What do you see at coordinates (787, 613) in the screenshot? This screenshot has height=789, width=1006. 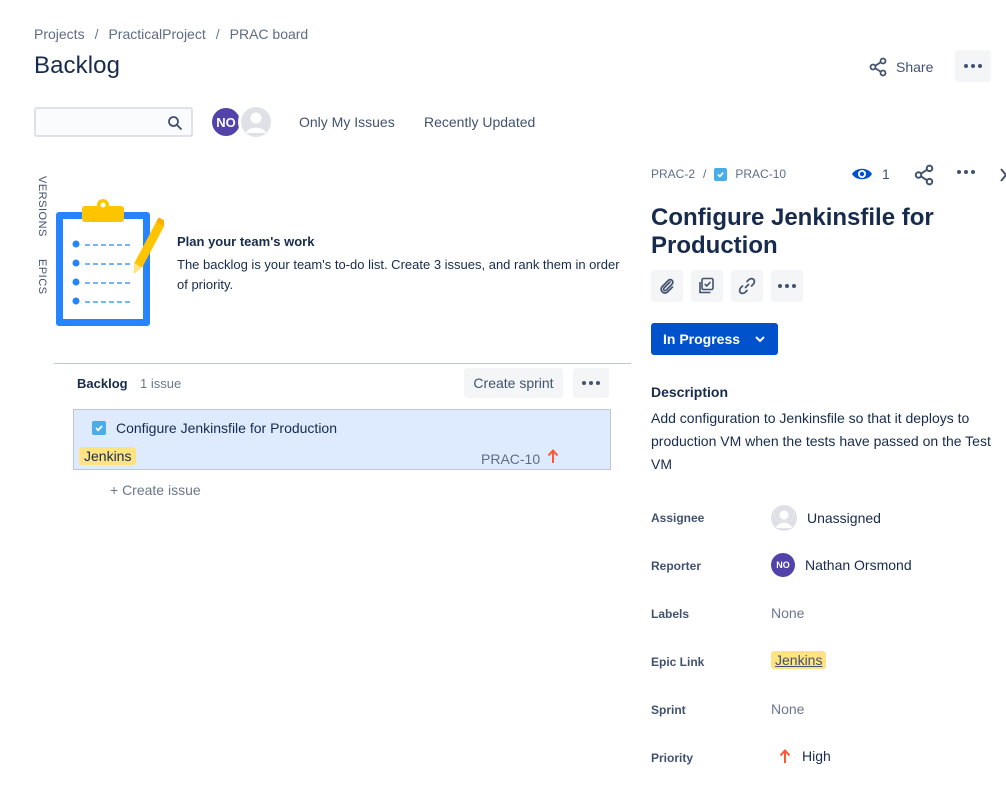 I see `labels-field: None` at bounding box center [787, 613].